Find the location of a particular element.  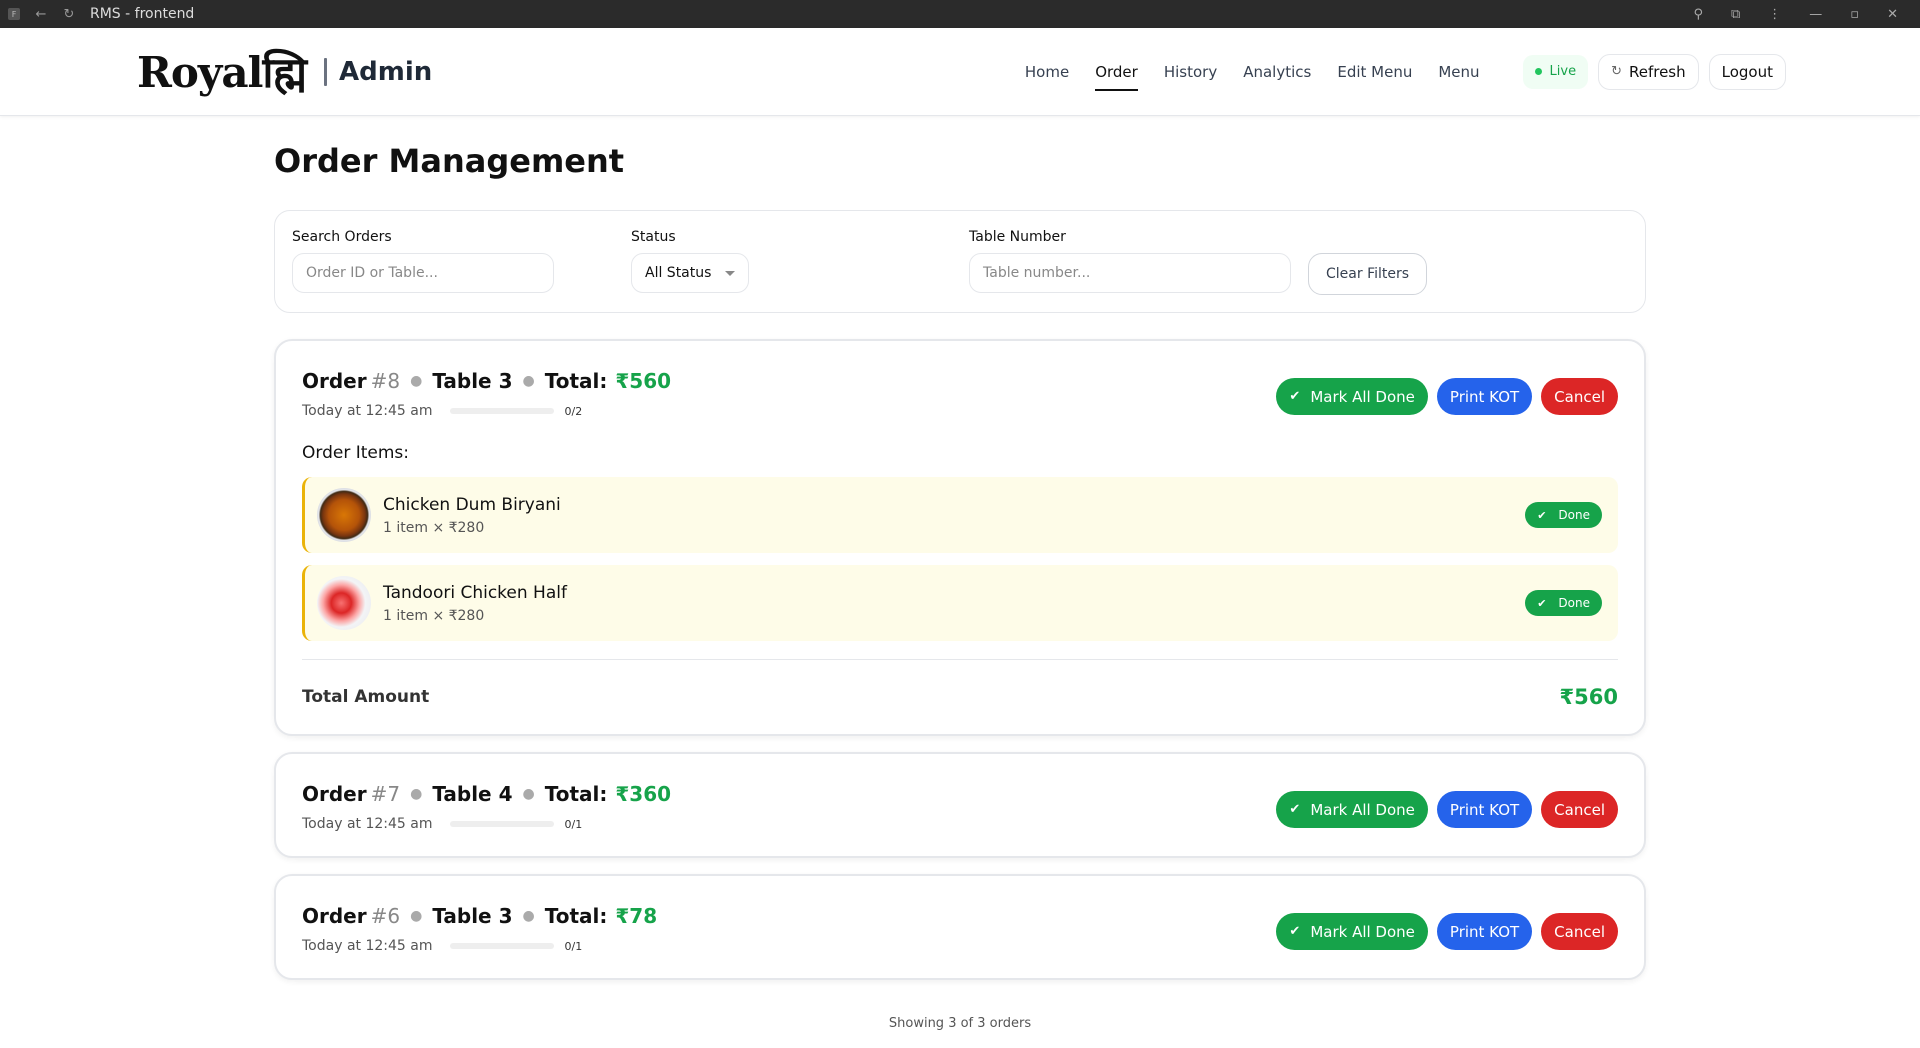

total-amount-value: ₹560 is located at coordinates (1588, 697).